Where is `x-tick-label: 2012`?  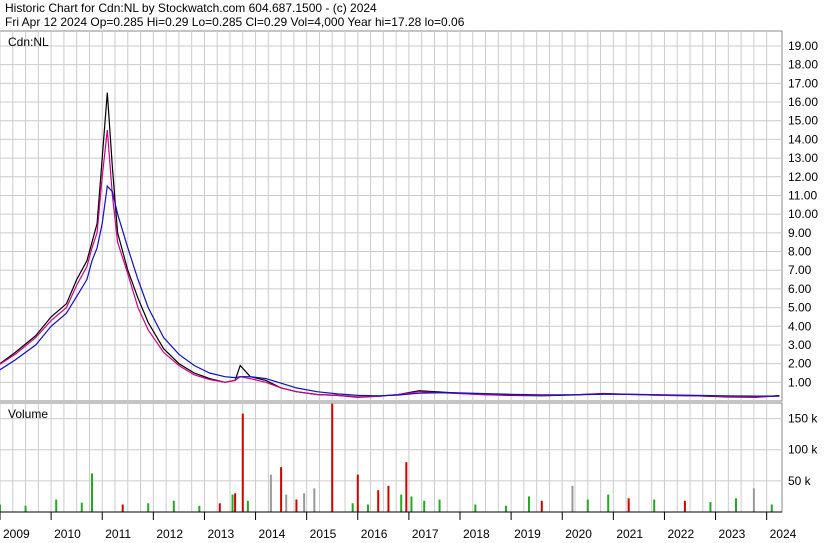
x-tick-label: 2012 is located at coordinates (169, 534).